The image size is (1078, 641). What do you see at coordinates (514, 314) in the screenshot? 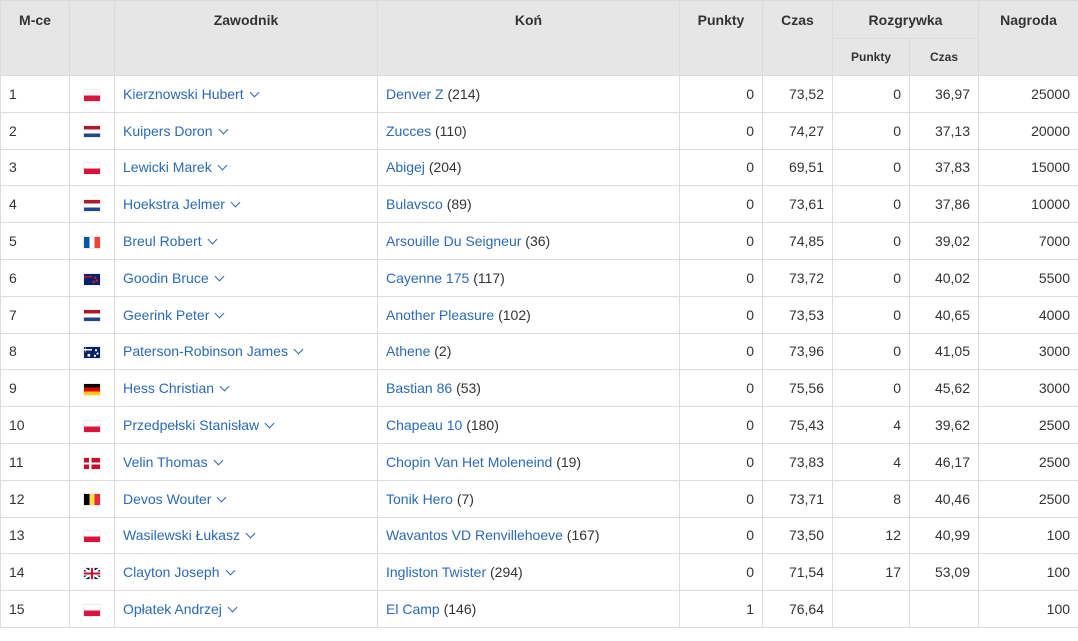
I see `horse-id: (102)` at bounding box center [514, 314].